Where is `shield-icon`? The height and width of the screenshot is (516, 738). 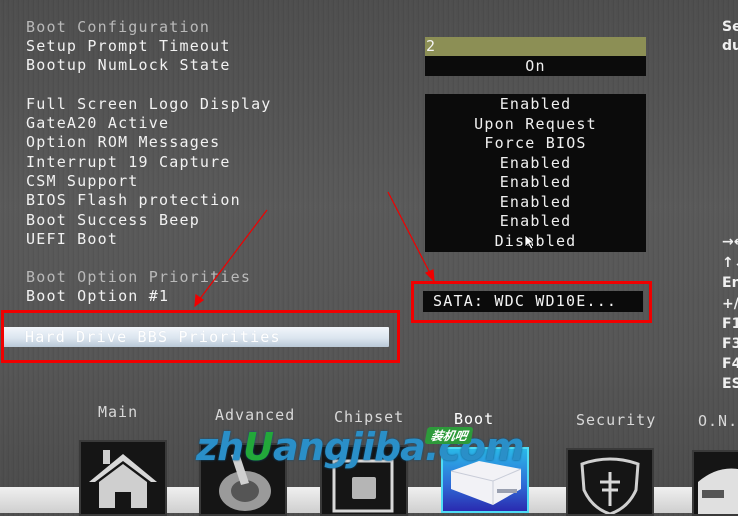
shield-icon is located at coordinates (610, 485).